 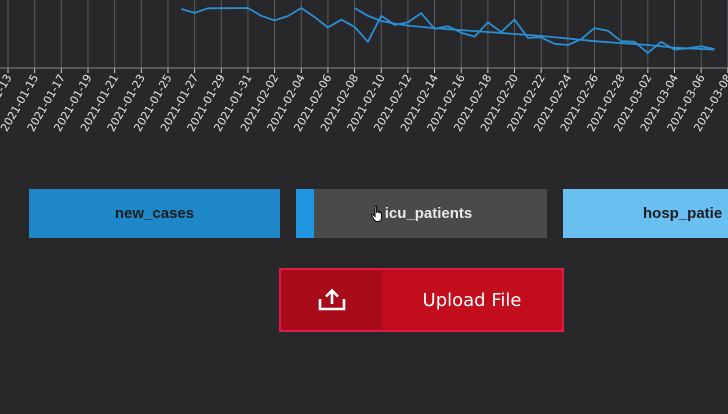 I want to click on upload-icon, so click(x=331, y=299).